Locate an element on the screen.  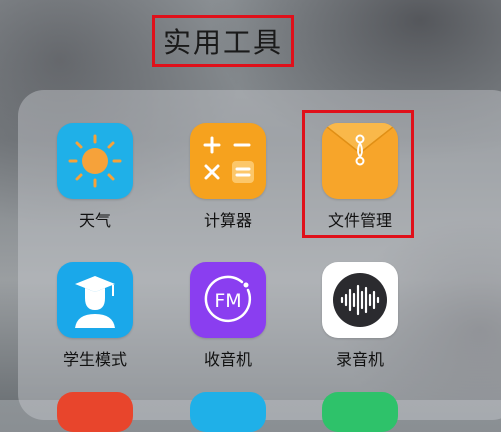
app-weather: 天气 is located at coordinates (95, 177).